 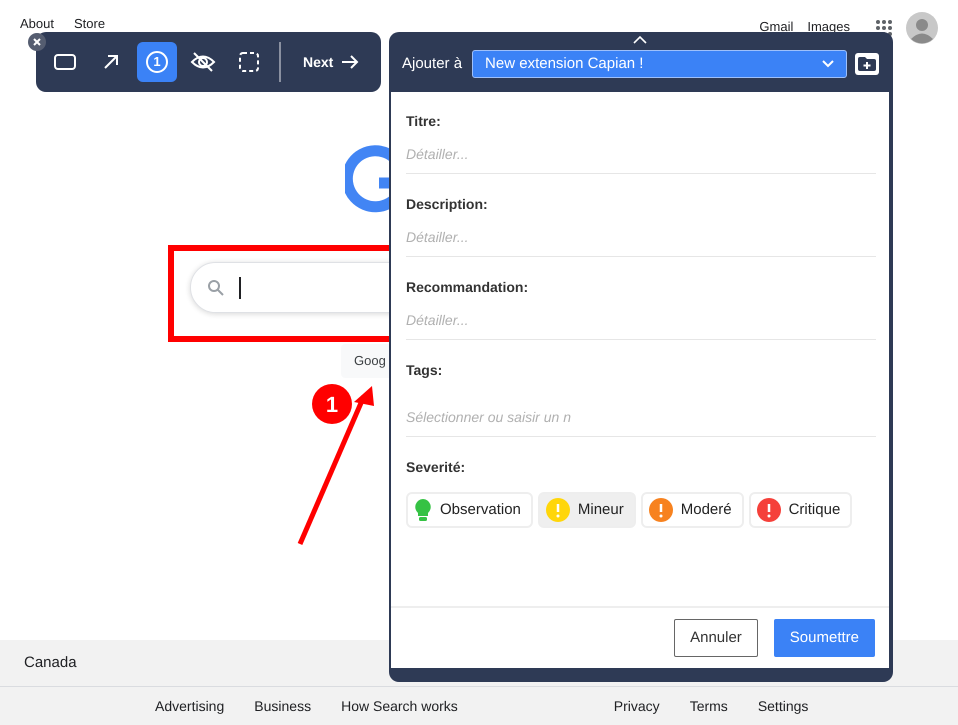 What do you see at coordinates (447, 204) in the screenshot?
I see `field-label: Description:` at bounding box center [447, 204].